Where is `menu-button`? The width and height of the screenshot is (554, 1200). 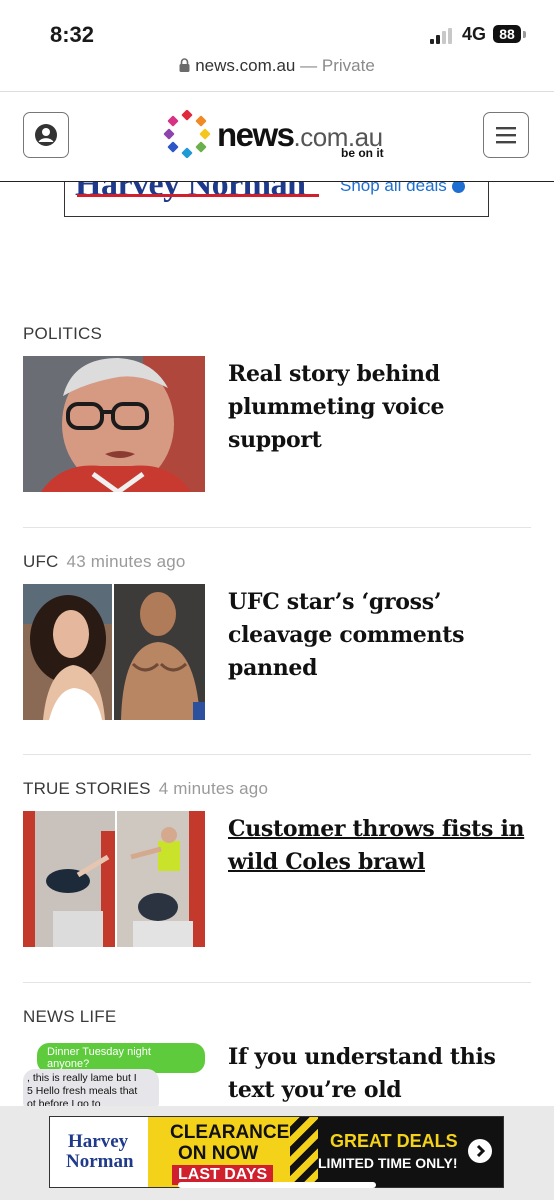 menu-button is located at coordinates (506, 135).